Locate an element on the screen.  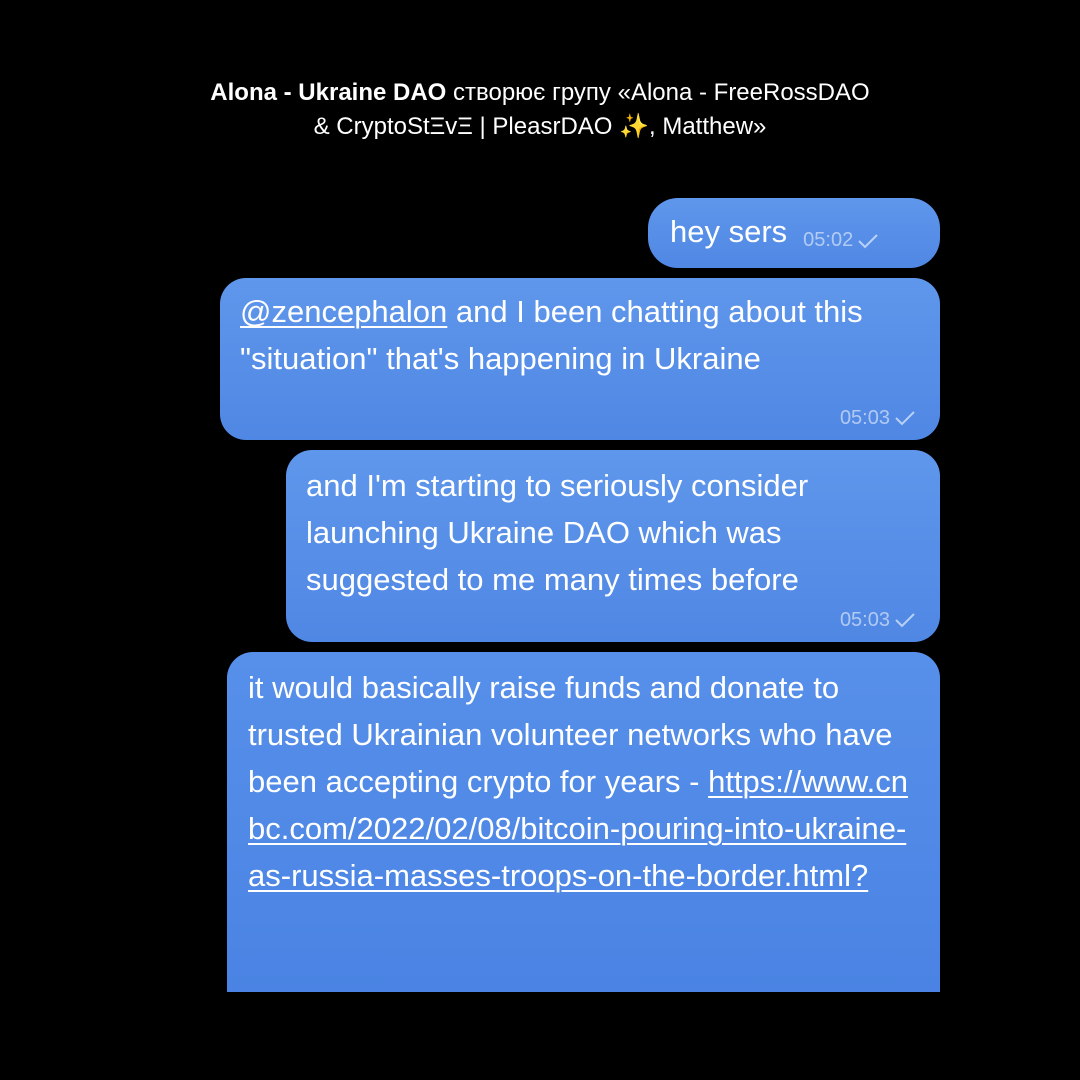
outgoing-message-bubble: hey sers 05:02 is located at coordinates (794, 233).